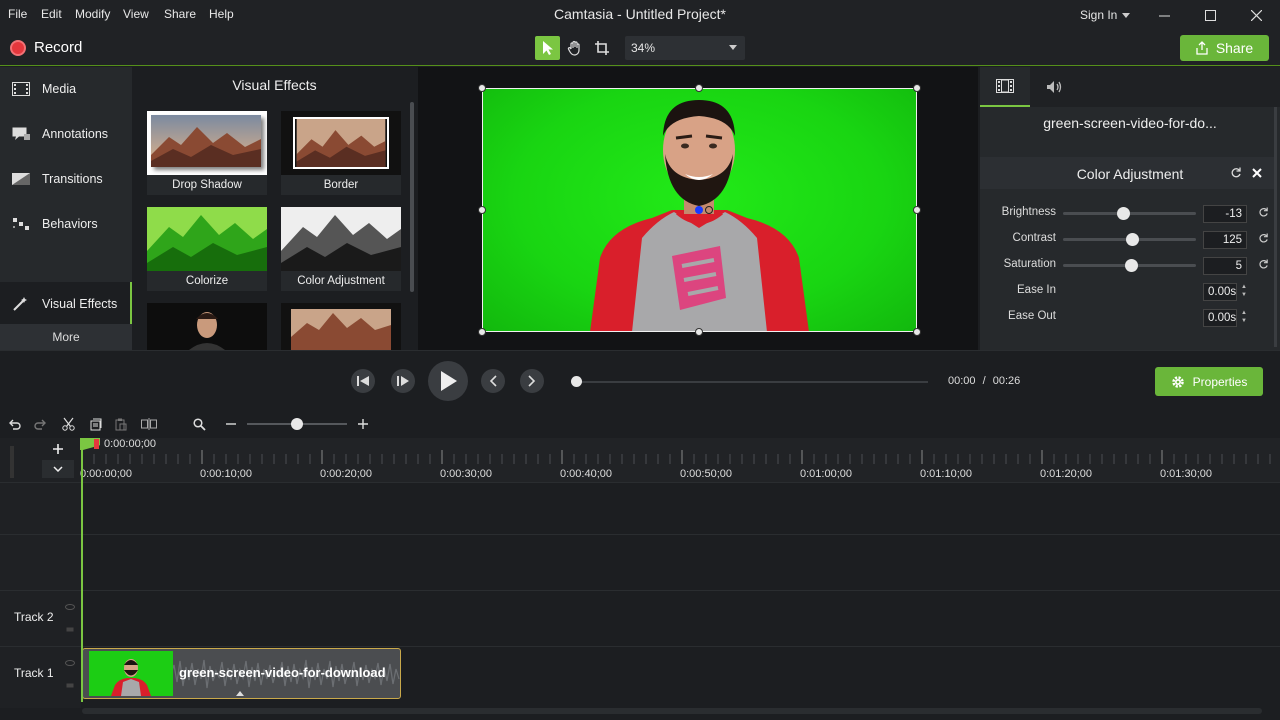 The width and height of the screenshot is (1280, 720). I want to click on undo-button, so click(14, 424).